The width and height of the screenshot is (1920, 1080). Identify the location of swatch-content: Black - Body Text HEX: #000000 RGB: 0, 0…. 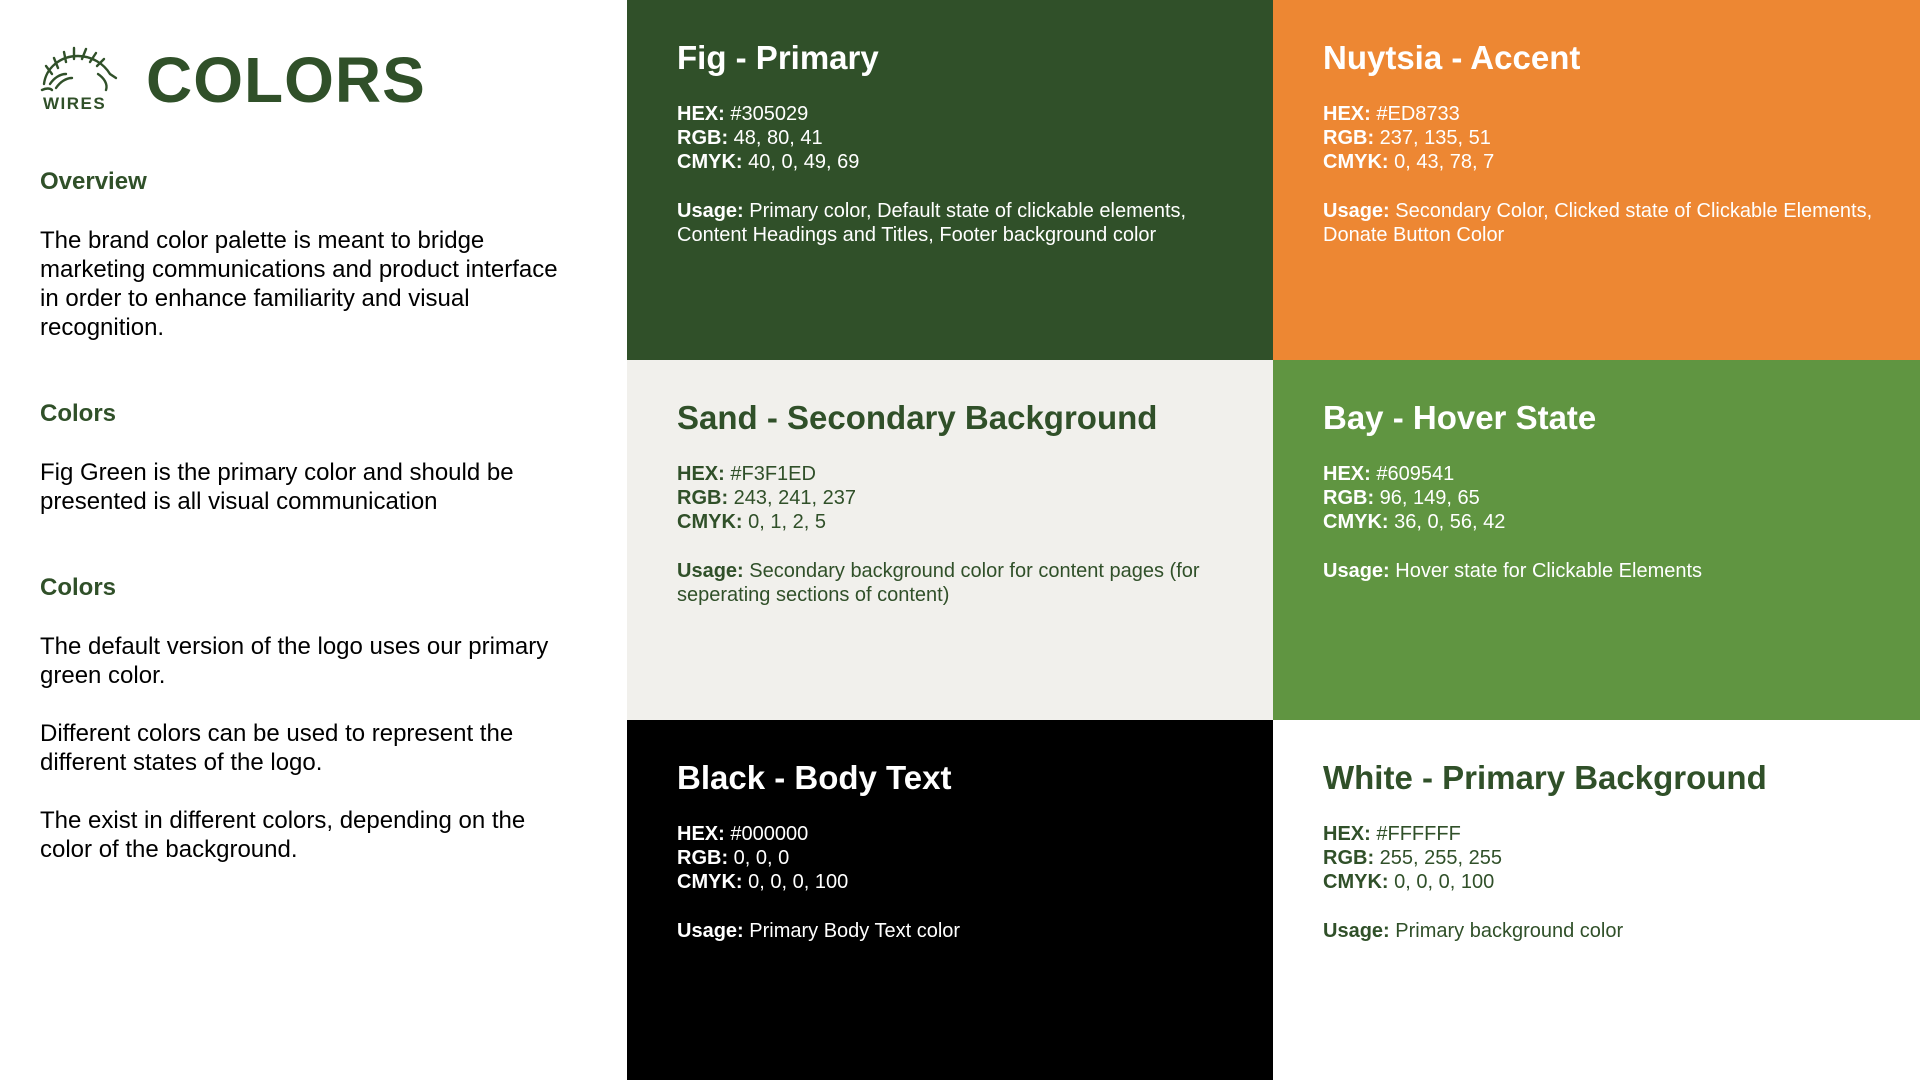
(955, 850).